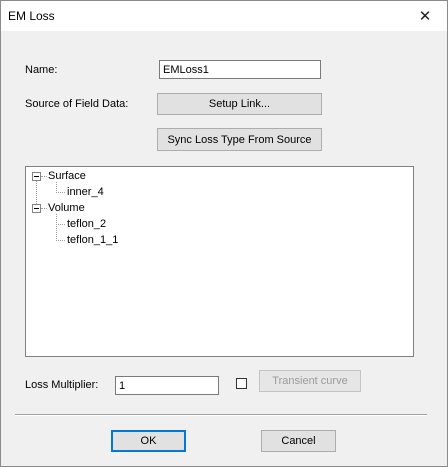 The width and height of the screenshot is (448, 467). I want to click on title-bar: EM Loss ✕, so click(224, 16).